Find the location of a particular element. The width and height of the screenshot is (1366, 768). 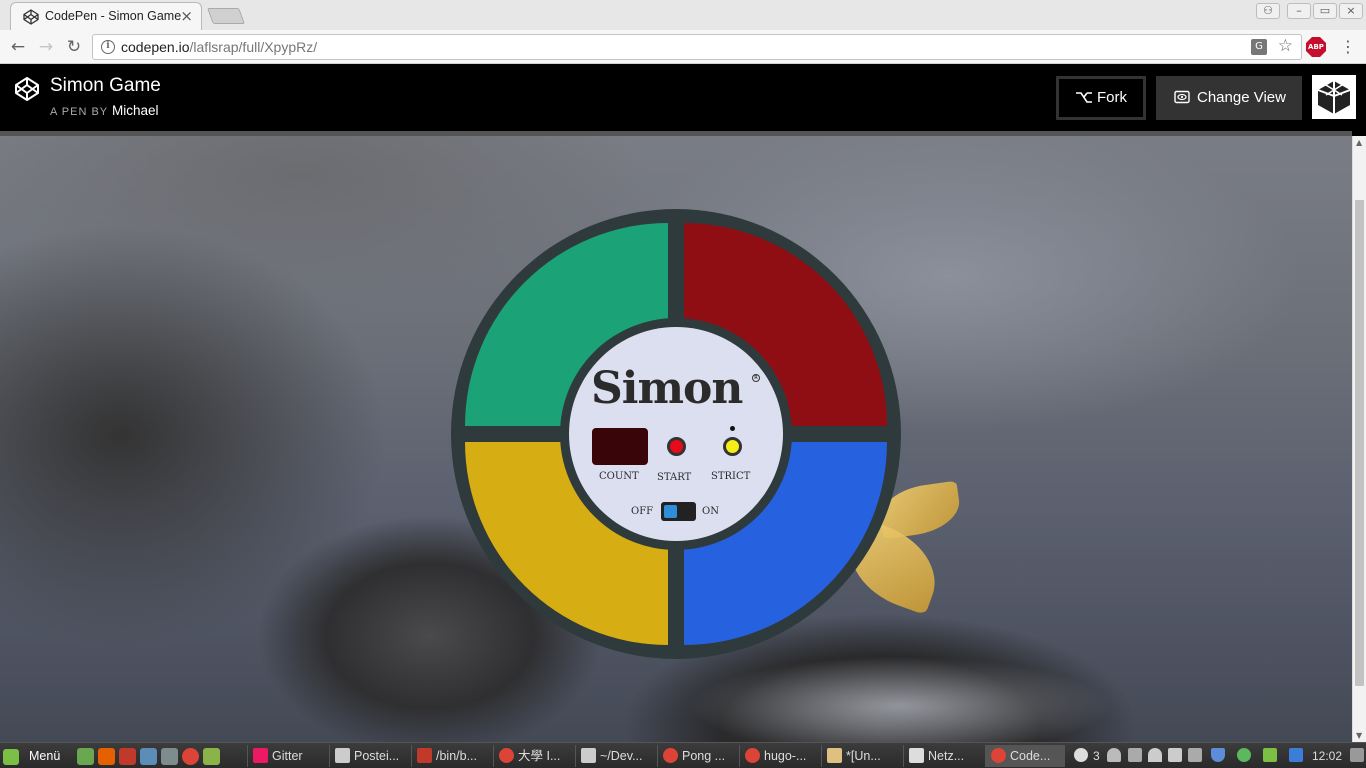

control-panel: Simon R COUNT START STRICT OFF ON is located at coordinates (676, 434).